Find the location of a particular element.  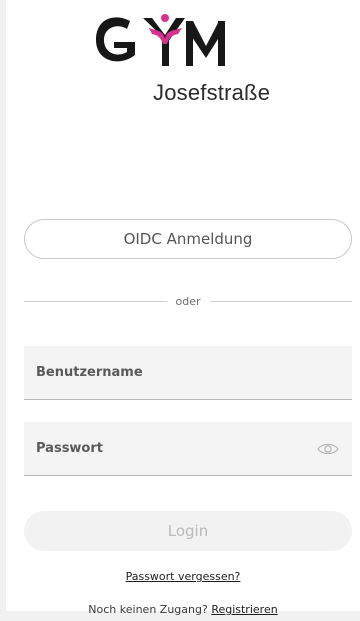

divider-text: oder is located at coordinates (188, 301).